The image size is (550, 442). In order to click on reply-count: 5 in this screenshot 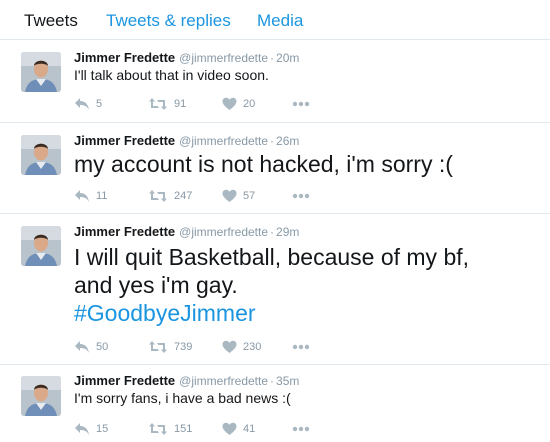, I will do `click(99, 104)`.